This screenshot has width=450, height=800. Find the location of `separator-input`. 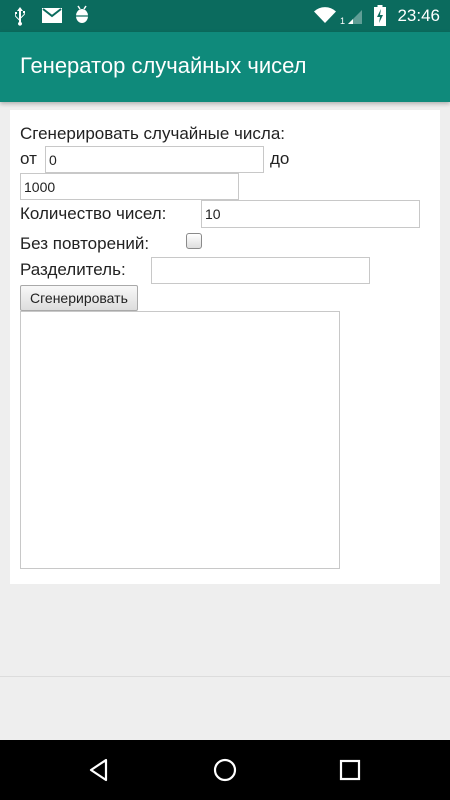

separator-input is located at coordinates (260, 270).